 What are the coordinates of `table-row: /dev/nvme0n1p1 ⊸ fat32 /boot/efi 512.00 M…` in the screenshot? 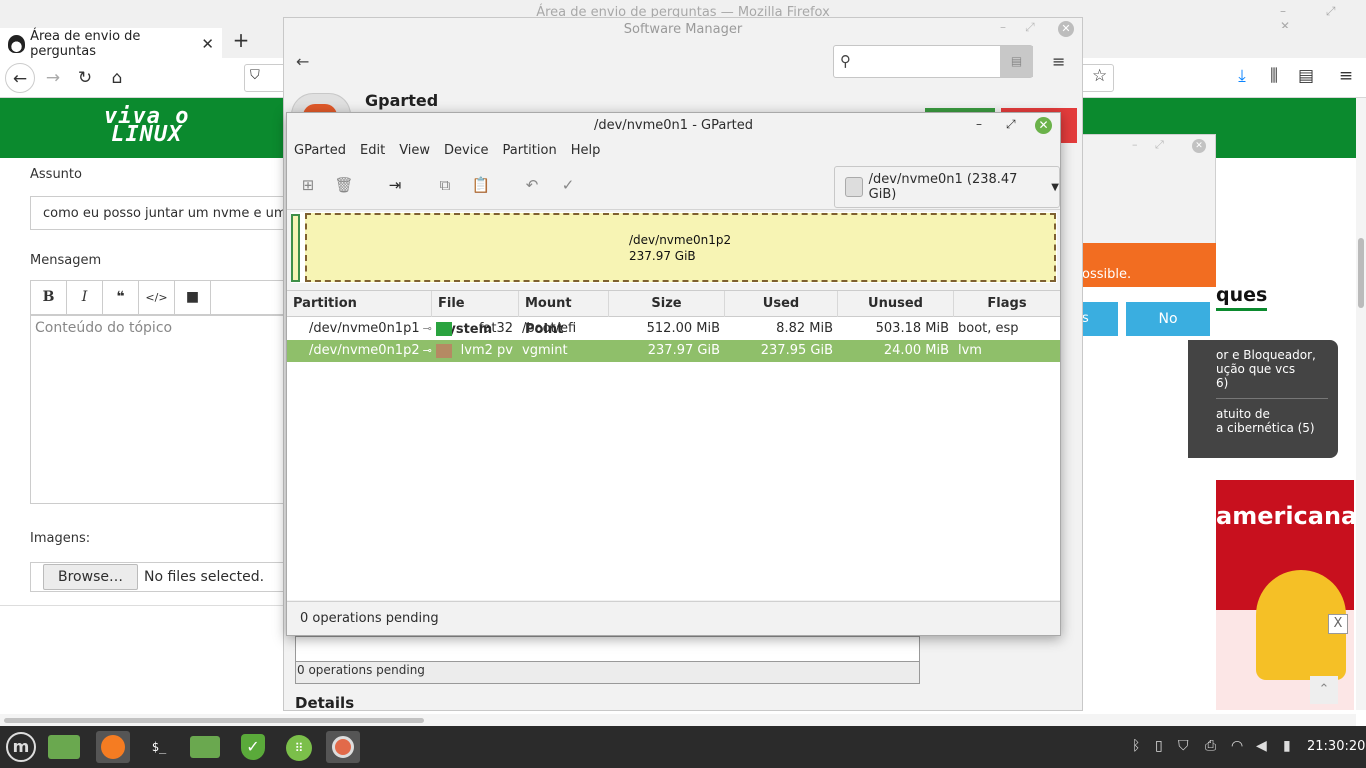 It's located at (673, 329).